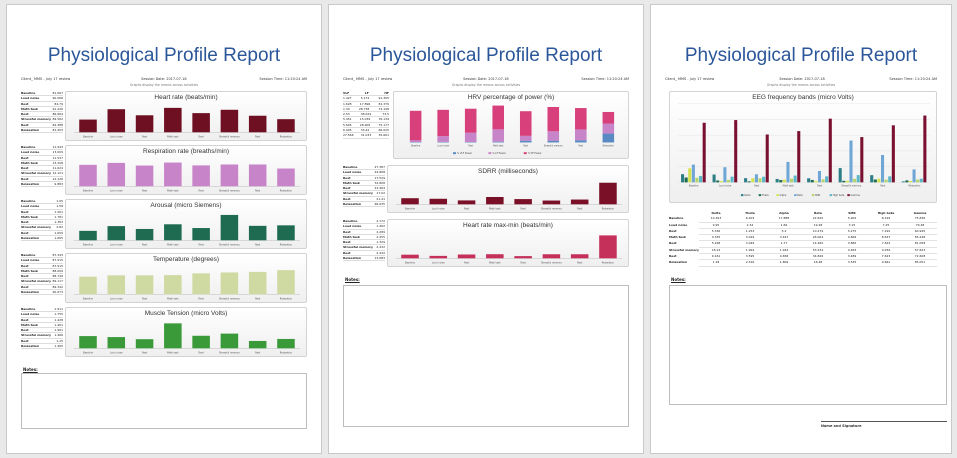 The height and width of the screenshot is (458, 957). What do you see at coordinates (58, 124) in the screenshot?
I see `stats-value: 84.388` at bounding box center [58, 124].